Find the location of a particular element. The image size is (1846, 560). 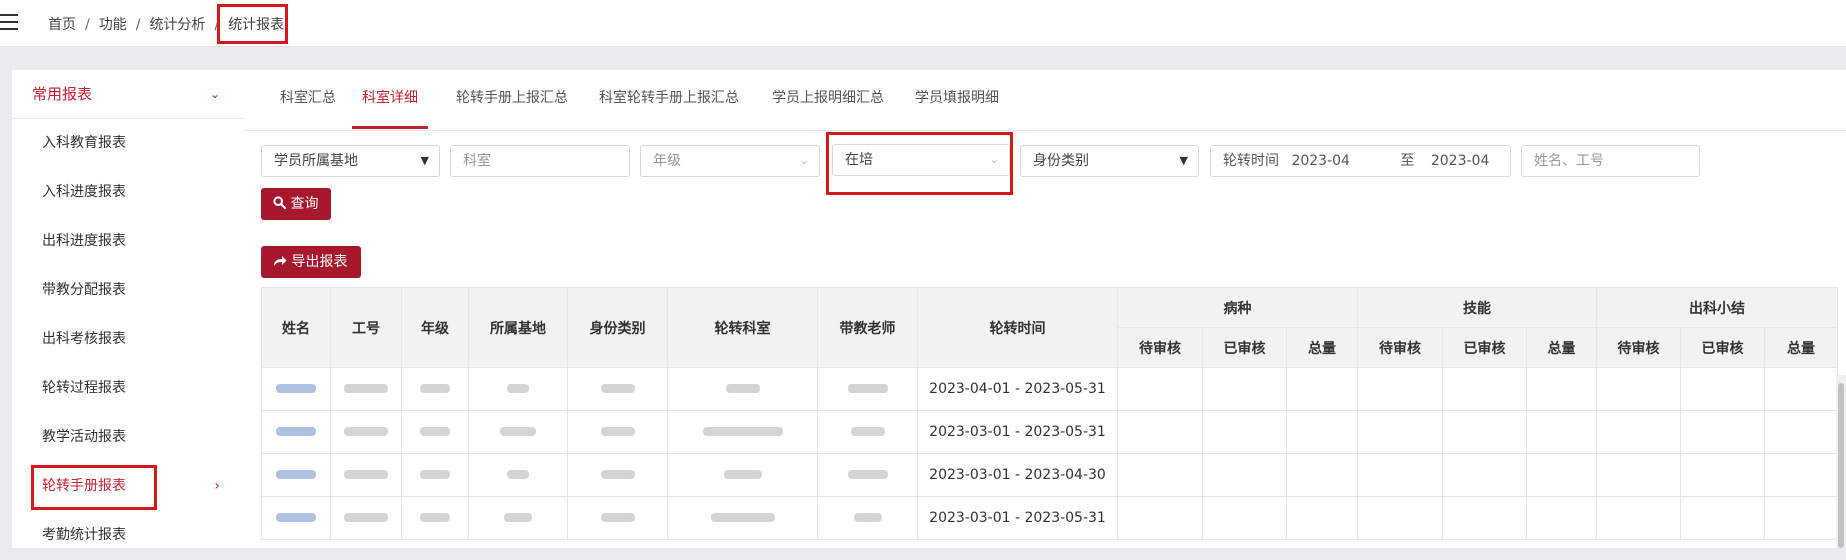

tab-trainee-report-detail-summary: 学员上报明细汇总 is located at coordinates (828, 99).